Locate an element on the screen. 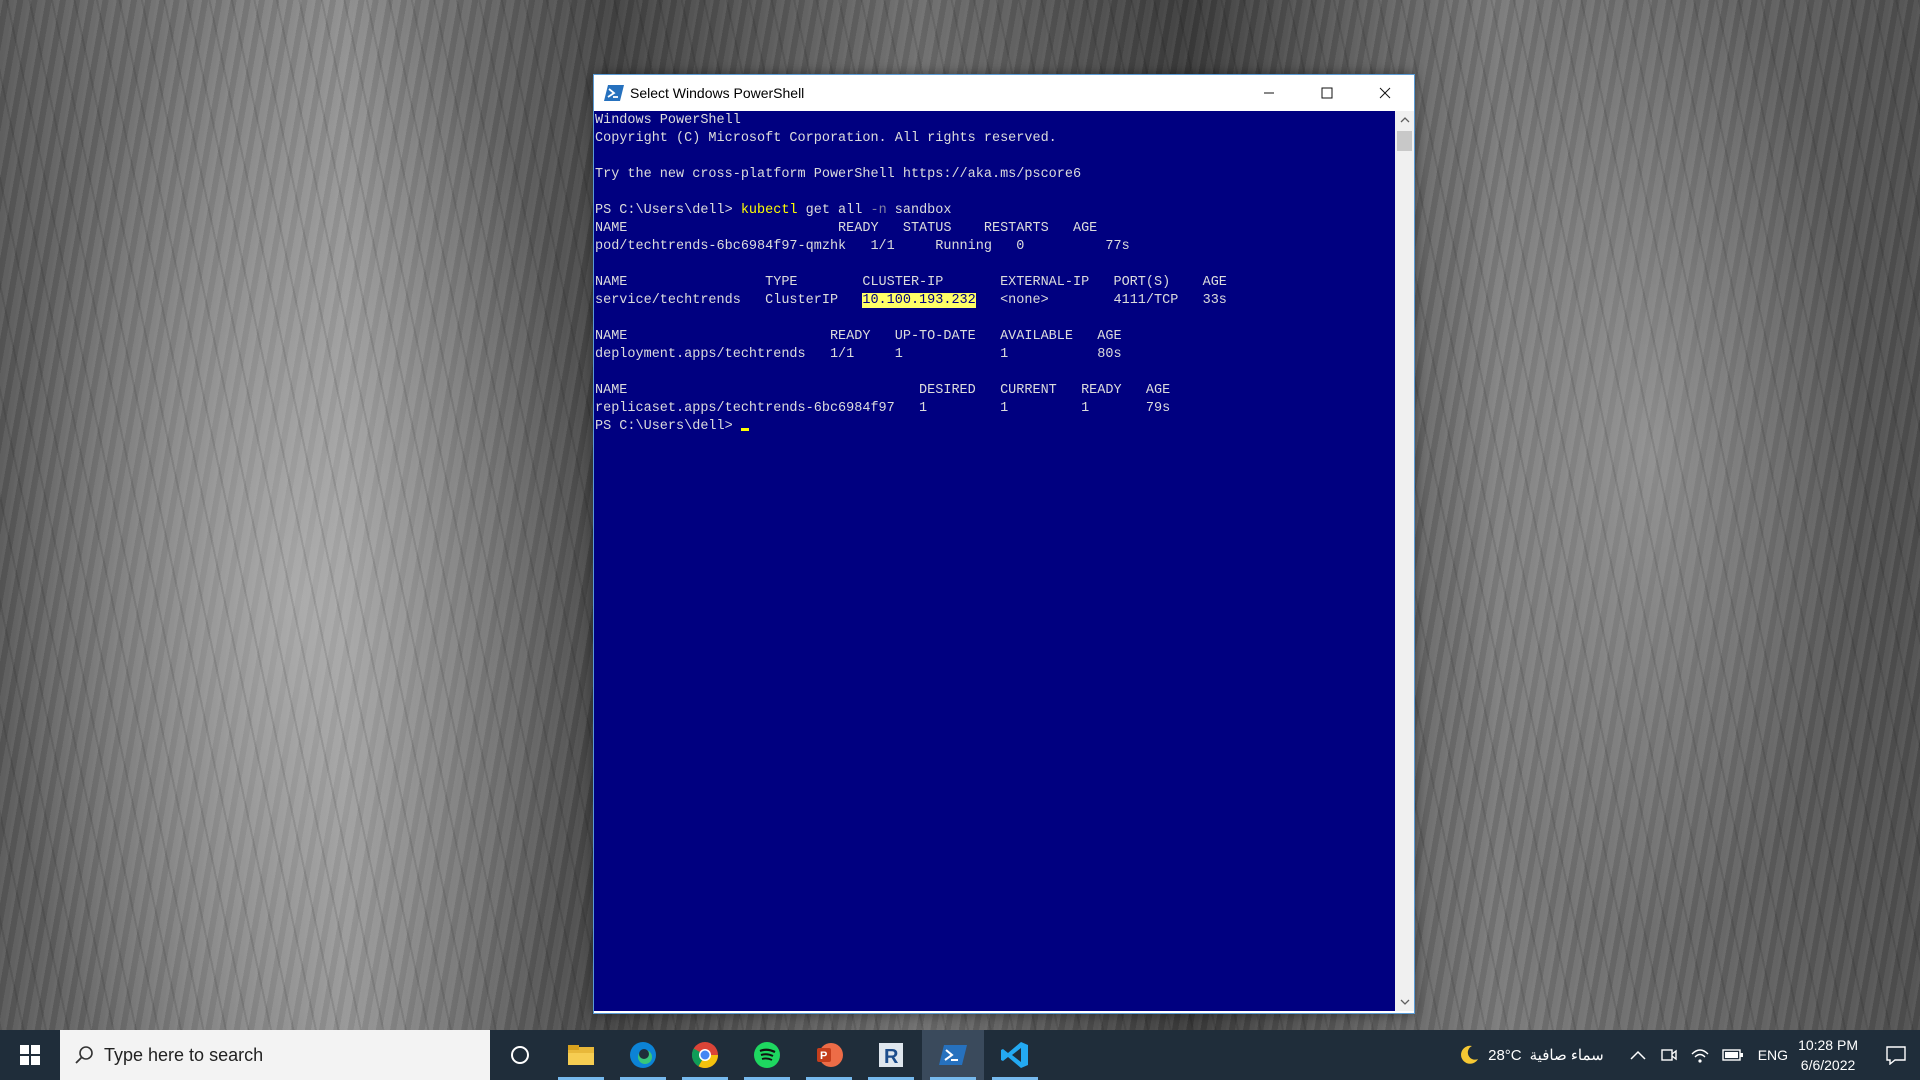 The height and width of the screenshot is (1080, 1920). battery-icon is located at coordinates (1733, 1055).